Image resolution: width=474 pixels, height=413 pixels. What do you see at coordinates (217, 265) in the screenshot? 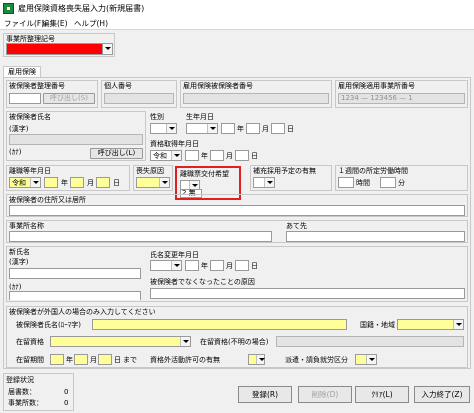
I see `name-change-month-input` at bounding box center [217, 265].